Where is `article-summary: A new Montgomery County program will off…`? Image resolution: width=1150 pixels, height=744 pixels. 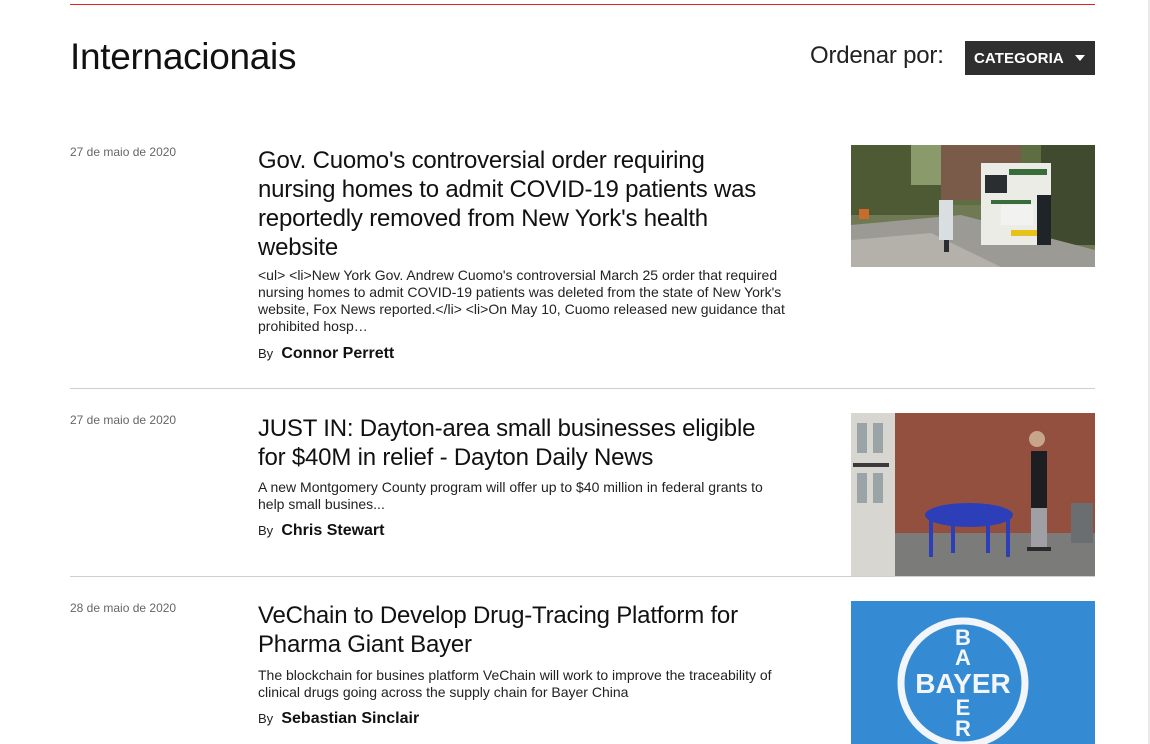 article-summary: A new Montgomery County program will off… is located at coordinates (510, 495).